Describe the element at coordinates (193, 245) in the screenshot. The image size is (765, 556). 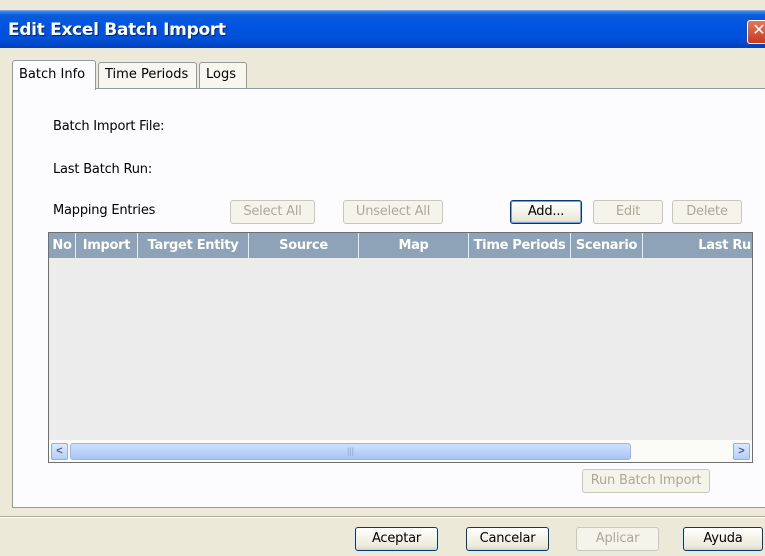
I see `column-header-target-entity: Target Entity` at that location.